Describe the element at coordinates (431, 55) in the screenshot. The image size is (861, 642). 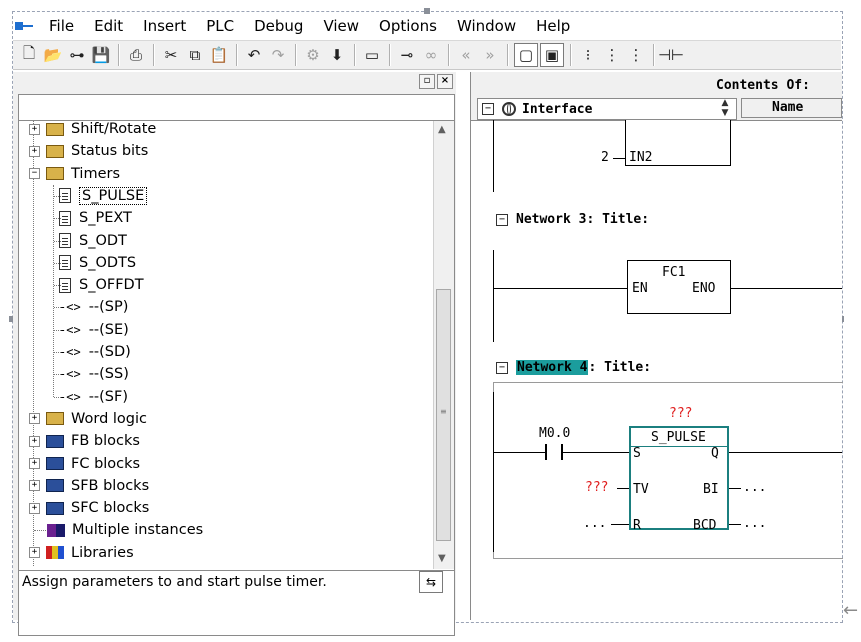
I see `glasses-icon: ∞` at that location.